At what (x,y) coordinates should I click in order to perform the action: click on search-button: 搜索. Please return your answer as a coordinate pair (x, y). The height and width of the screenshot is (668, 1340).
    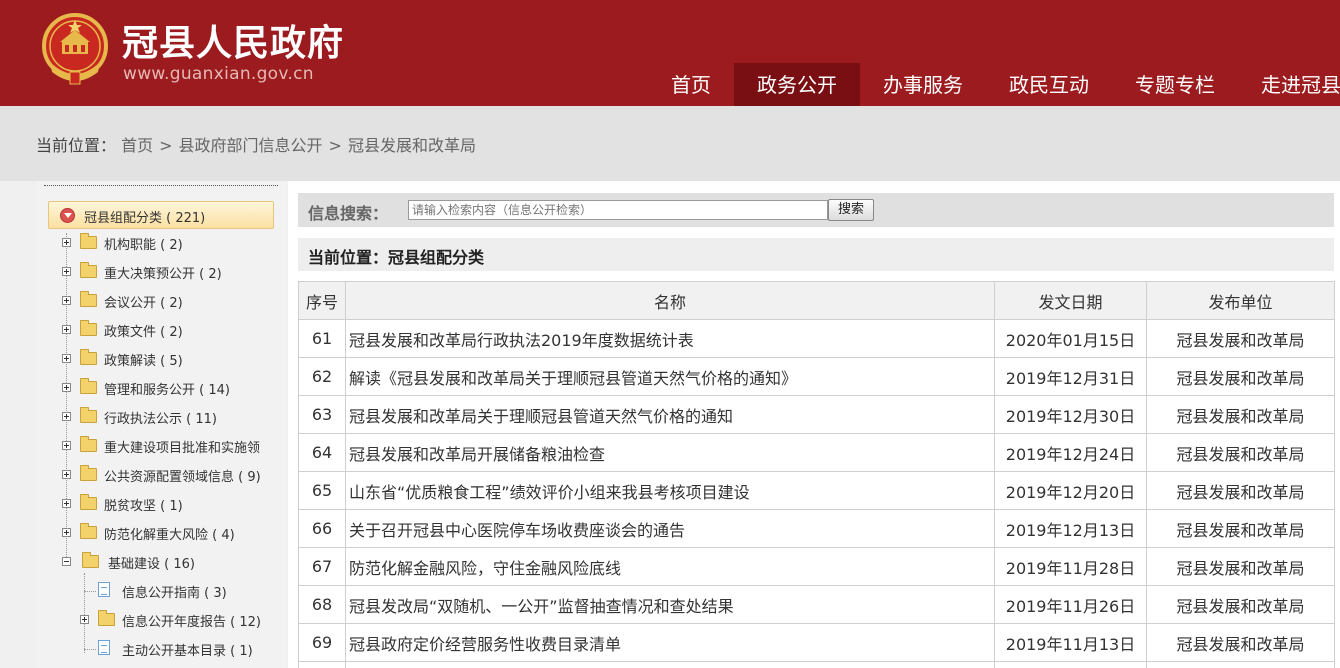
    Looking at the image, I should click on (851, 210).